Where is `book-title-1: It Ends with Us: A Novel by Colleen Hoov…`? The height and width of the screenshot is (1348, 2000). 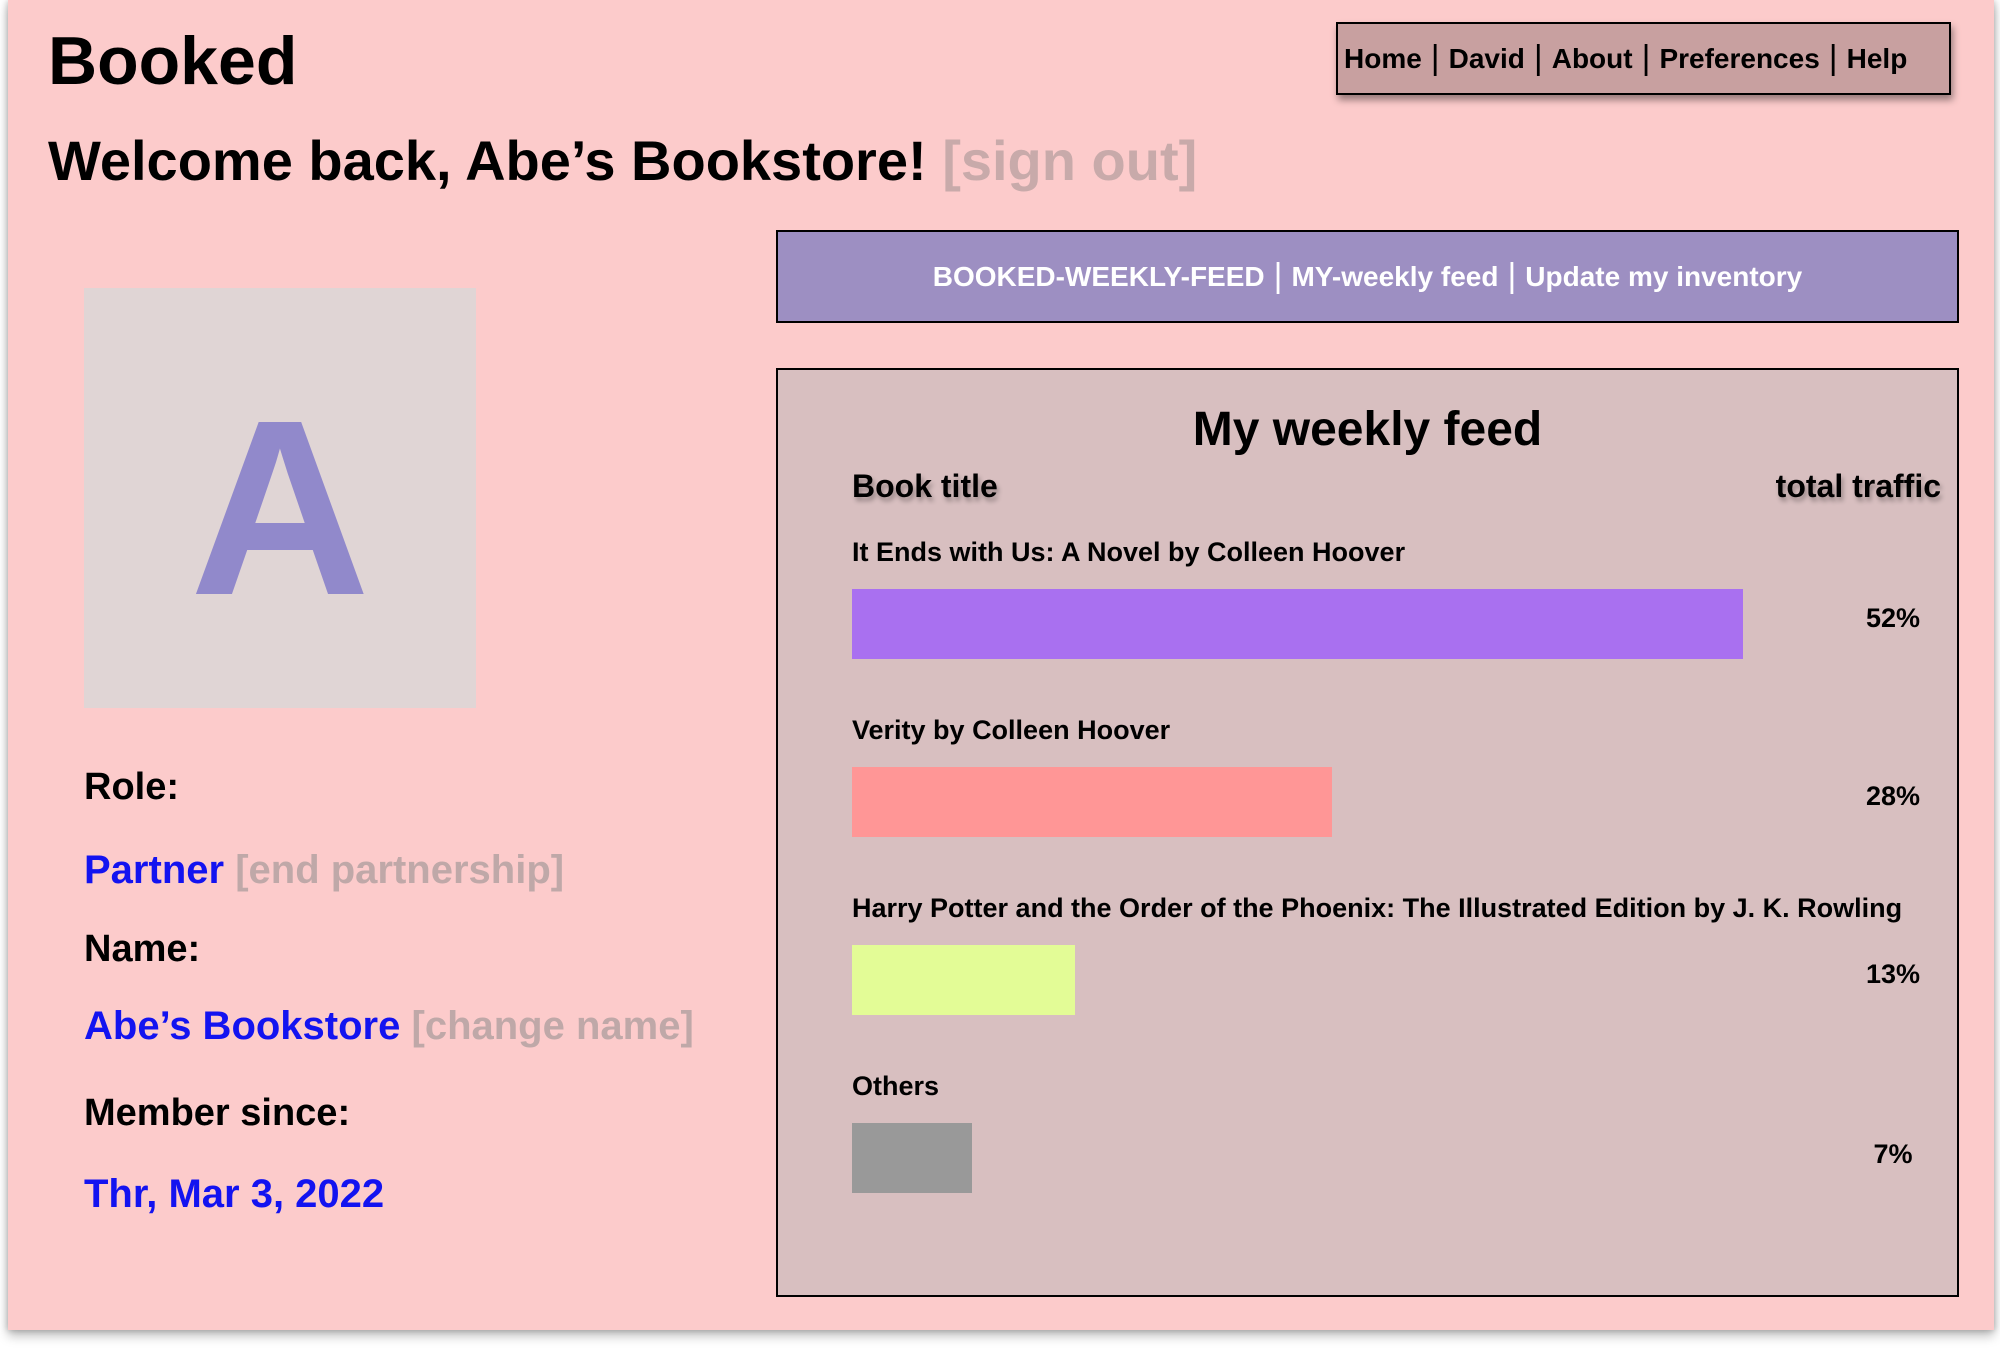
book-title-1: It Ends with Us: A Novel by Colleen Hoov… is located at coordinates (1128, 552).